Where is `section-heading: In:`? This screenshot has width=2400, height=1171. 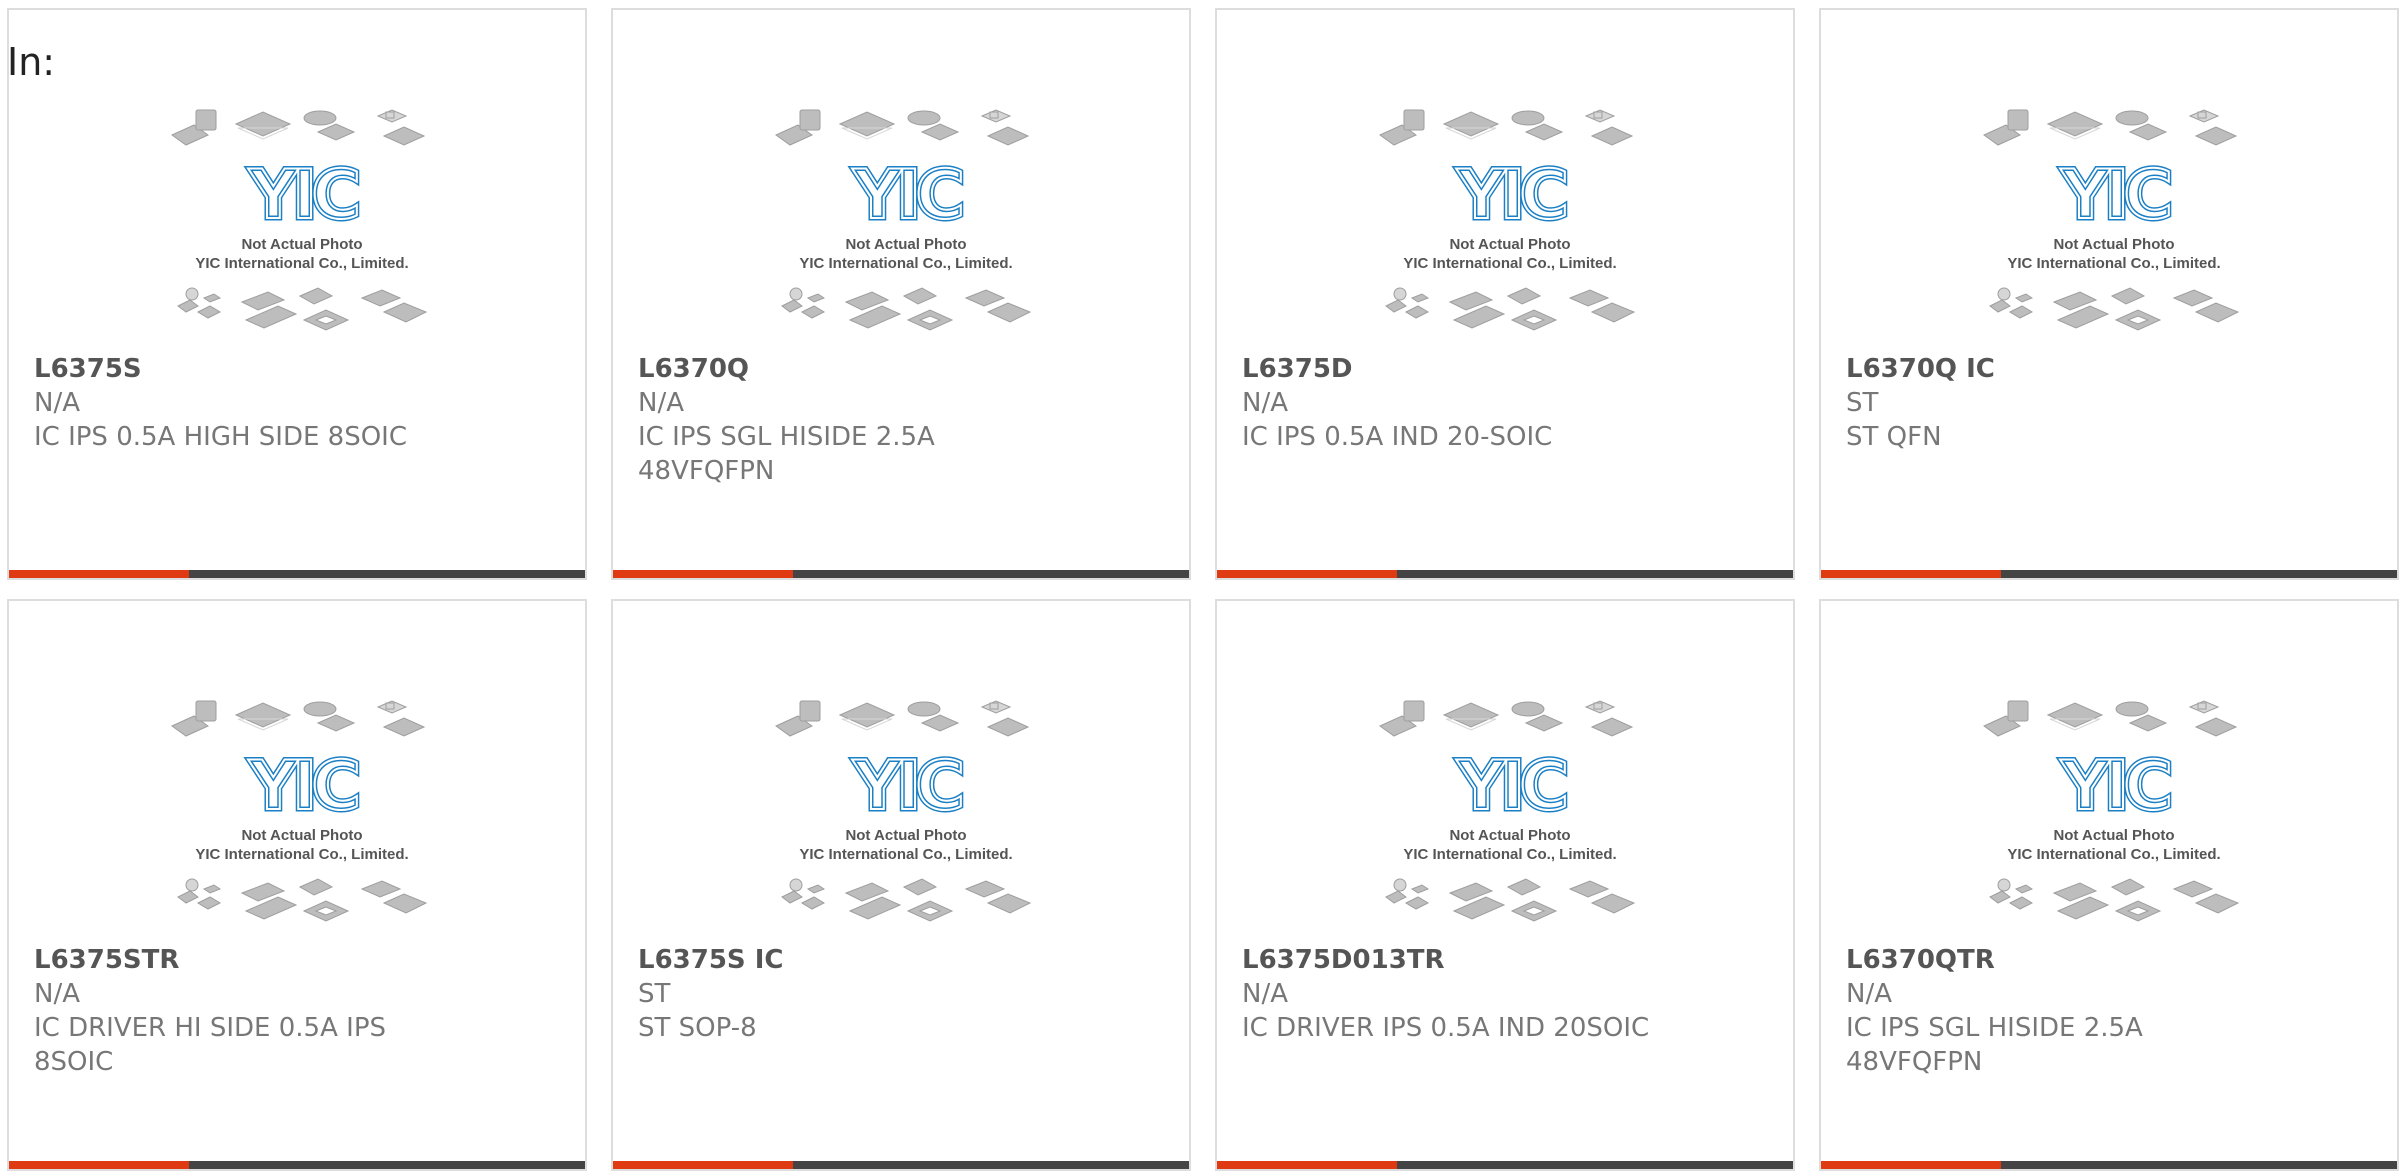
section-heading: In: is located at coordinates (31, 62).